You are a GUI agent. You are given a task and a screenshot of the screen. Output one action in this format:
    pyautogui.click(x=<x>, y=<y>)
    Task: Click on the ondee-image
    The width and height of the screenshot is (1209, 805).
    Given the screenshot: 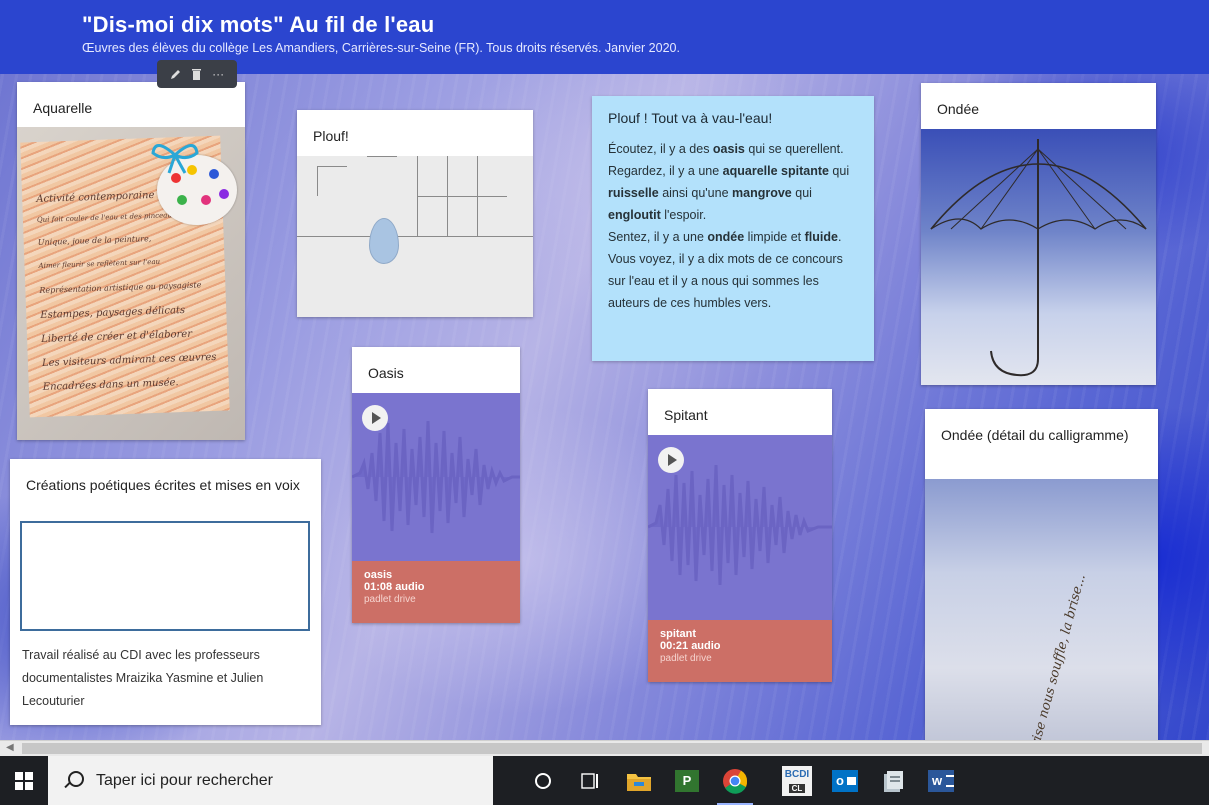 What is the action you would take?
    pyautogui.click(x=1038, y=257)
    